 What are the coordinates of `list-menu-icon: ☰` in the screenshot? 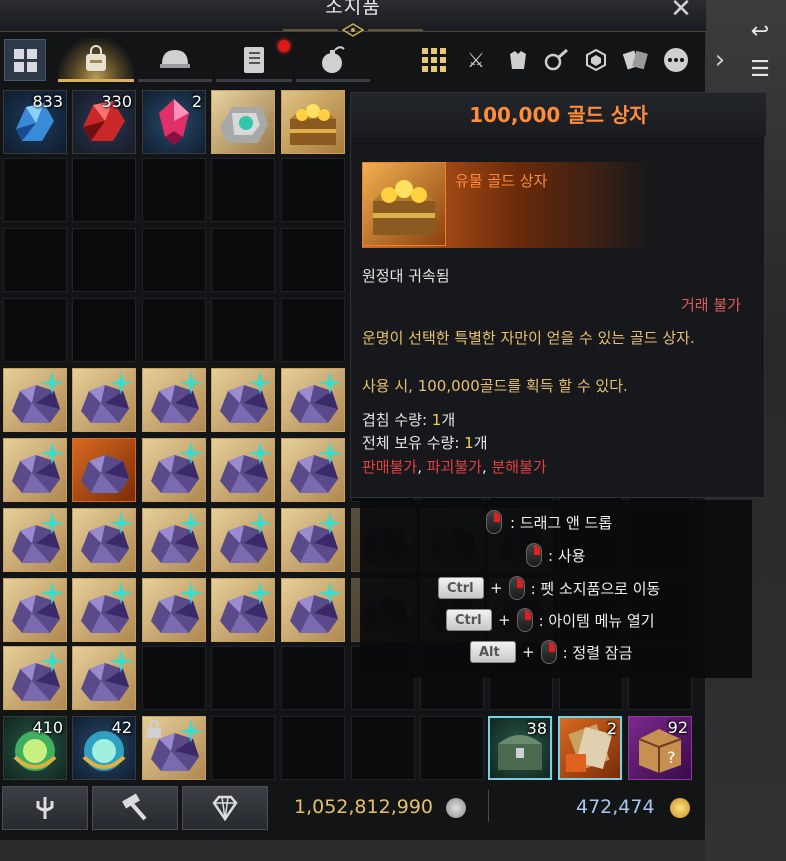 It's located at (760, 69).